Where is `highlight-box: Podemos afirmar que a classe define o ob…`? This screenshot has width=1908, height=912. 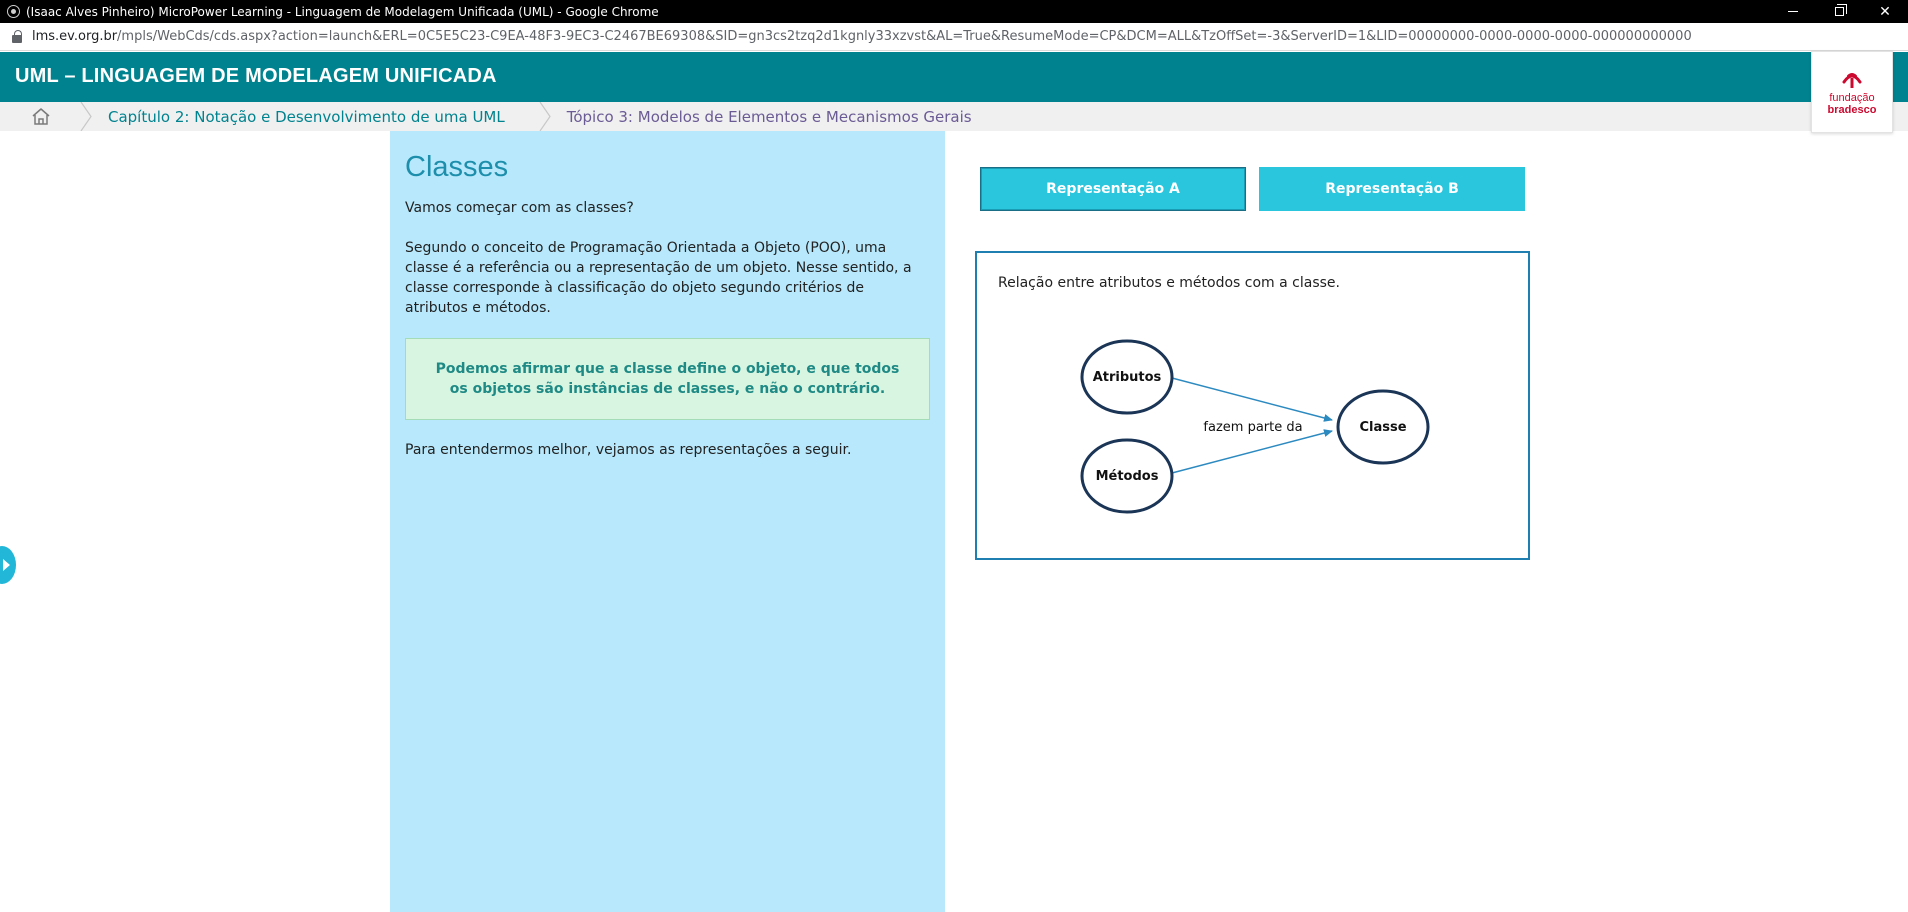
highlight-box: Podemos afirmar que a classe define o ob… is located at coordinates (667, 379).